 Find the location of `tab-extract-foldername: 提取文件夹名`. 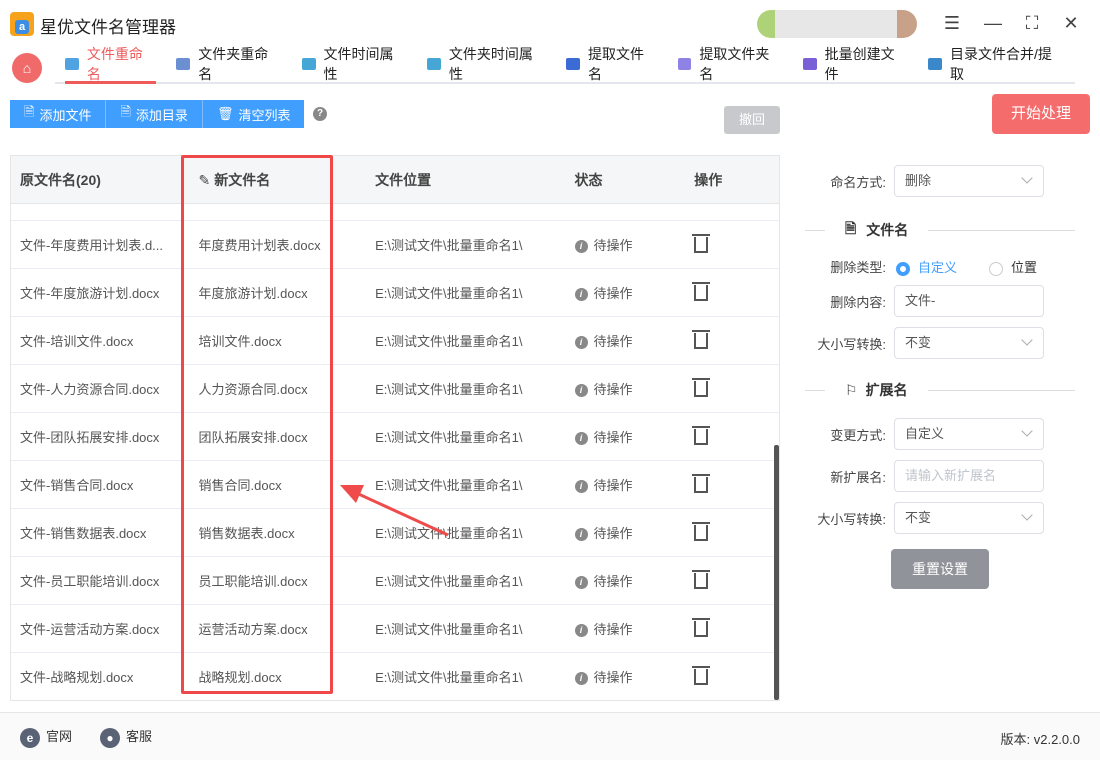

tab-extract-foldername: 提取文件夹名 is located at coordinates (730, 64).